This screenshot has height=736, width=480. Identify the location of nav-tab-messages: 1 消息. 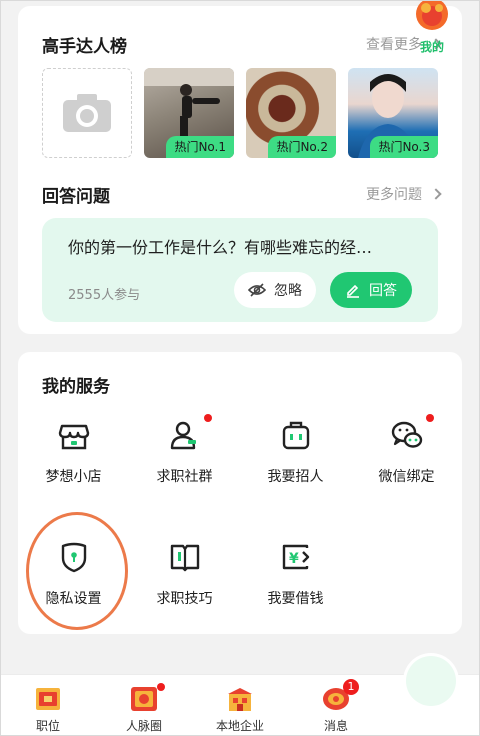
(336, 705).